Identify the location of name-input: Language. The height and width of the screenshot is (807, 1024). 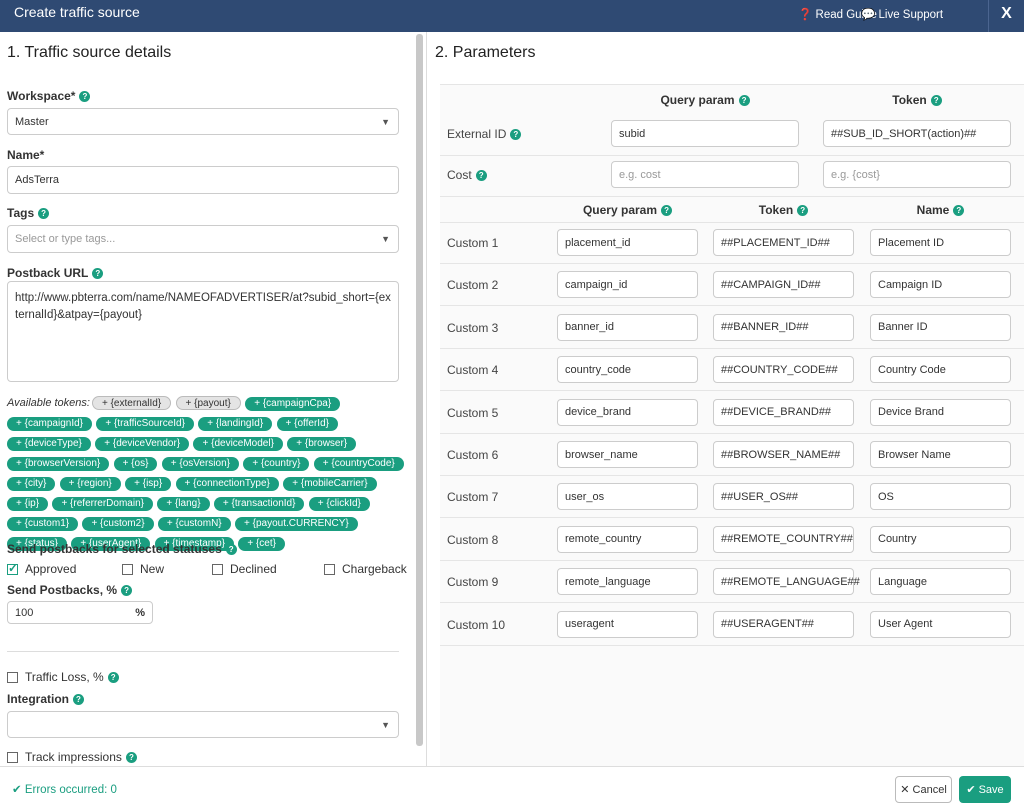
(940, 582).